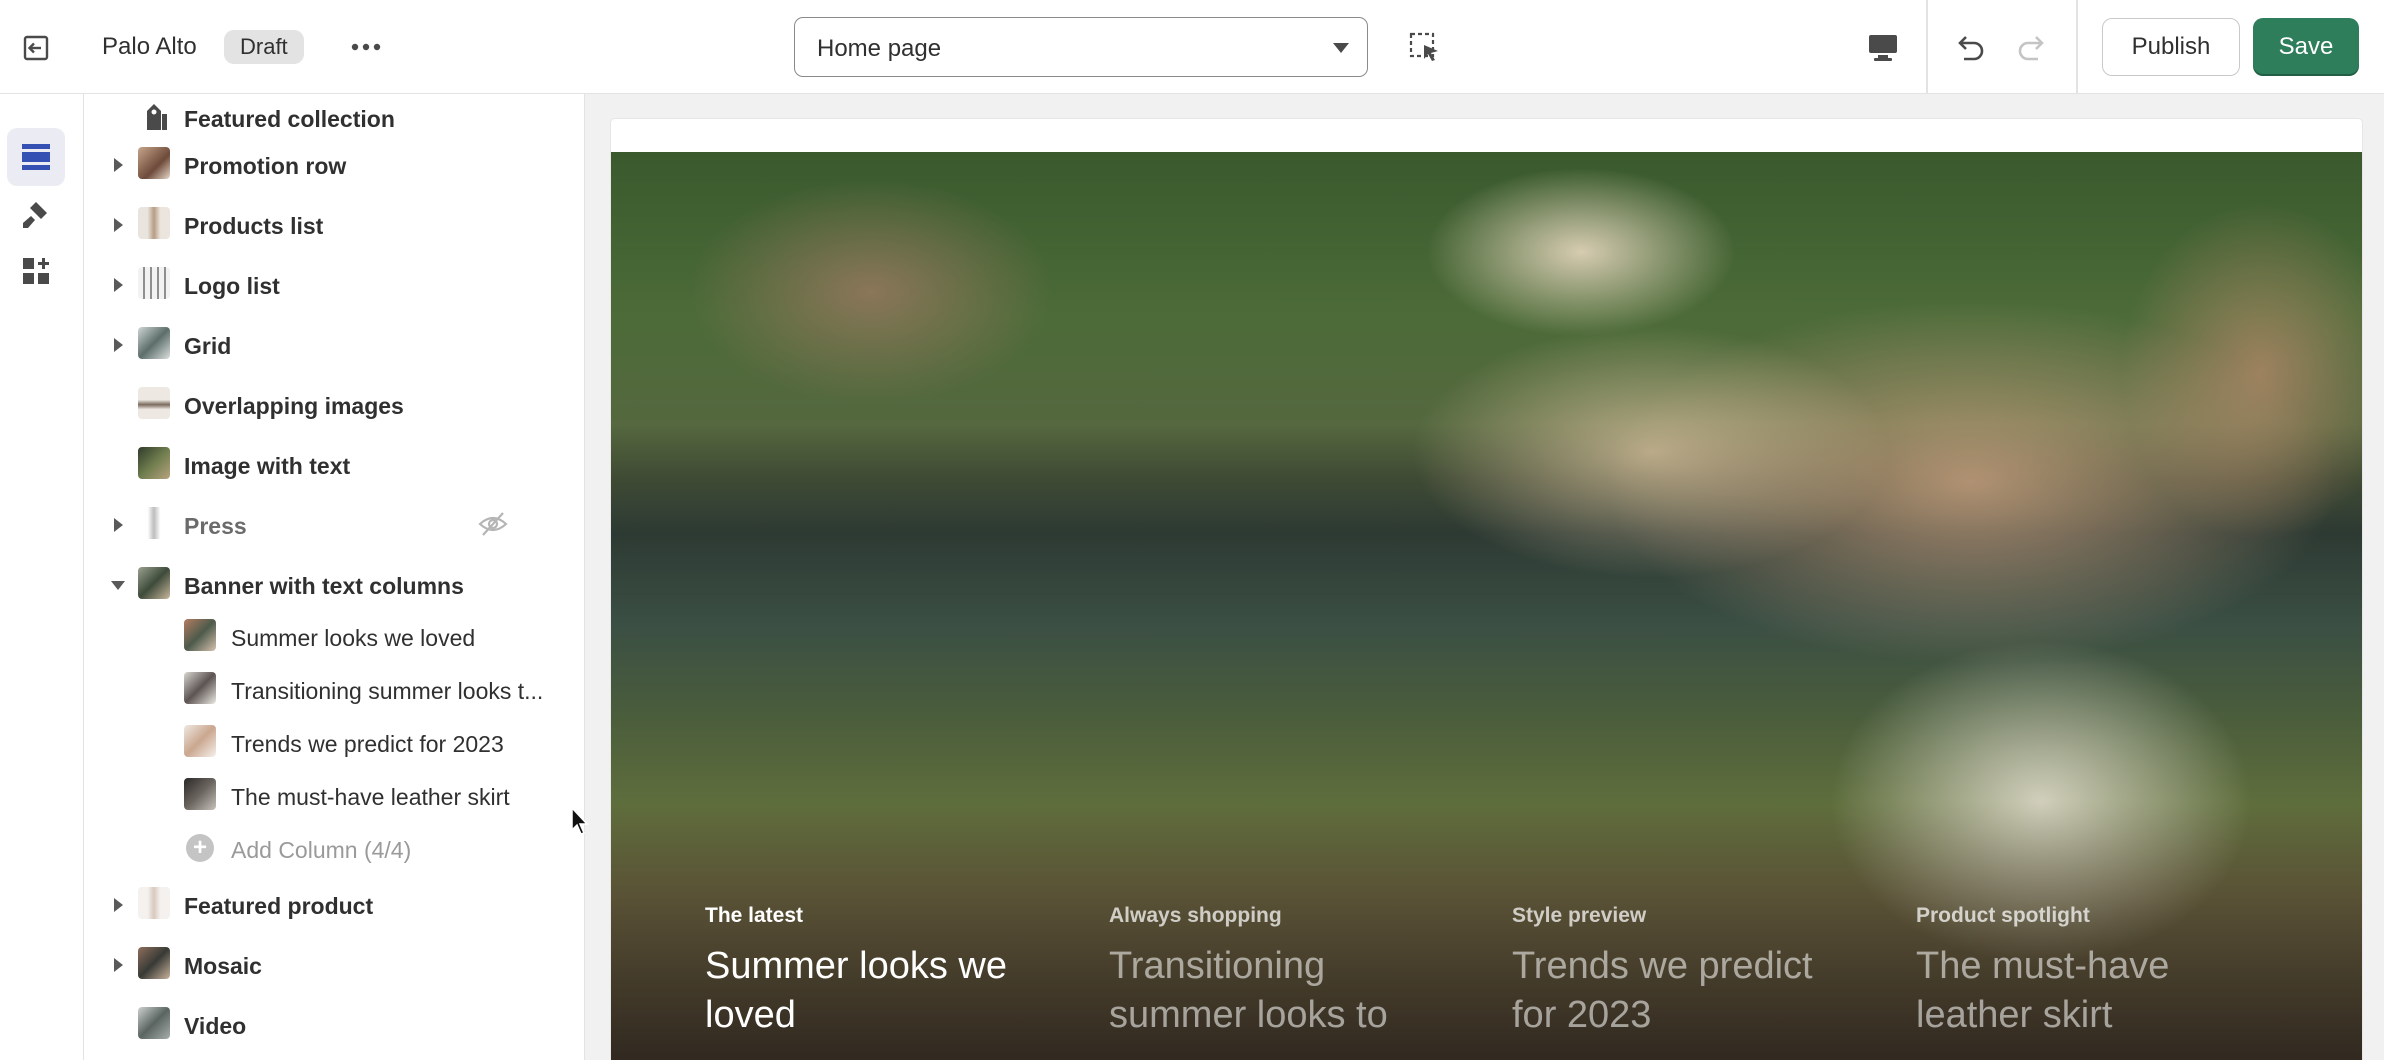  I want to click on section-video: Video, so click(334, 1024).